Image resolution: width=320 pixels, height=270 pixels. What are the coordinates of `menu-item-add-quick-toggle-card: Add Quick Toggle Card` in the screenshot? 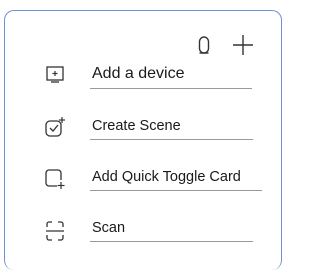 It's located at (152, 181).